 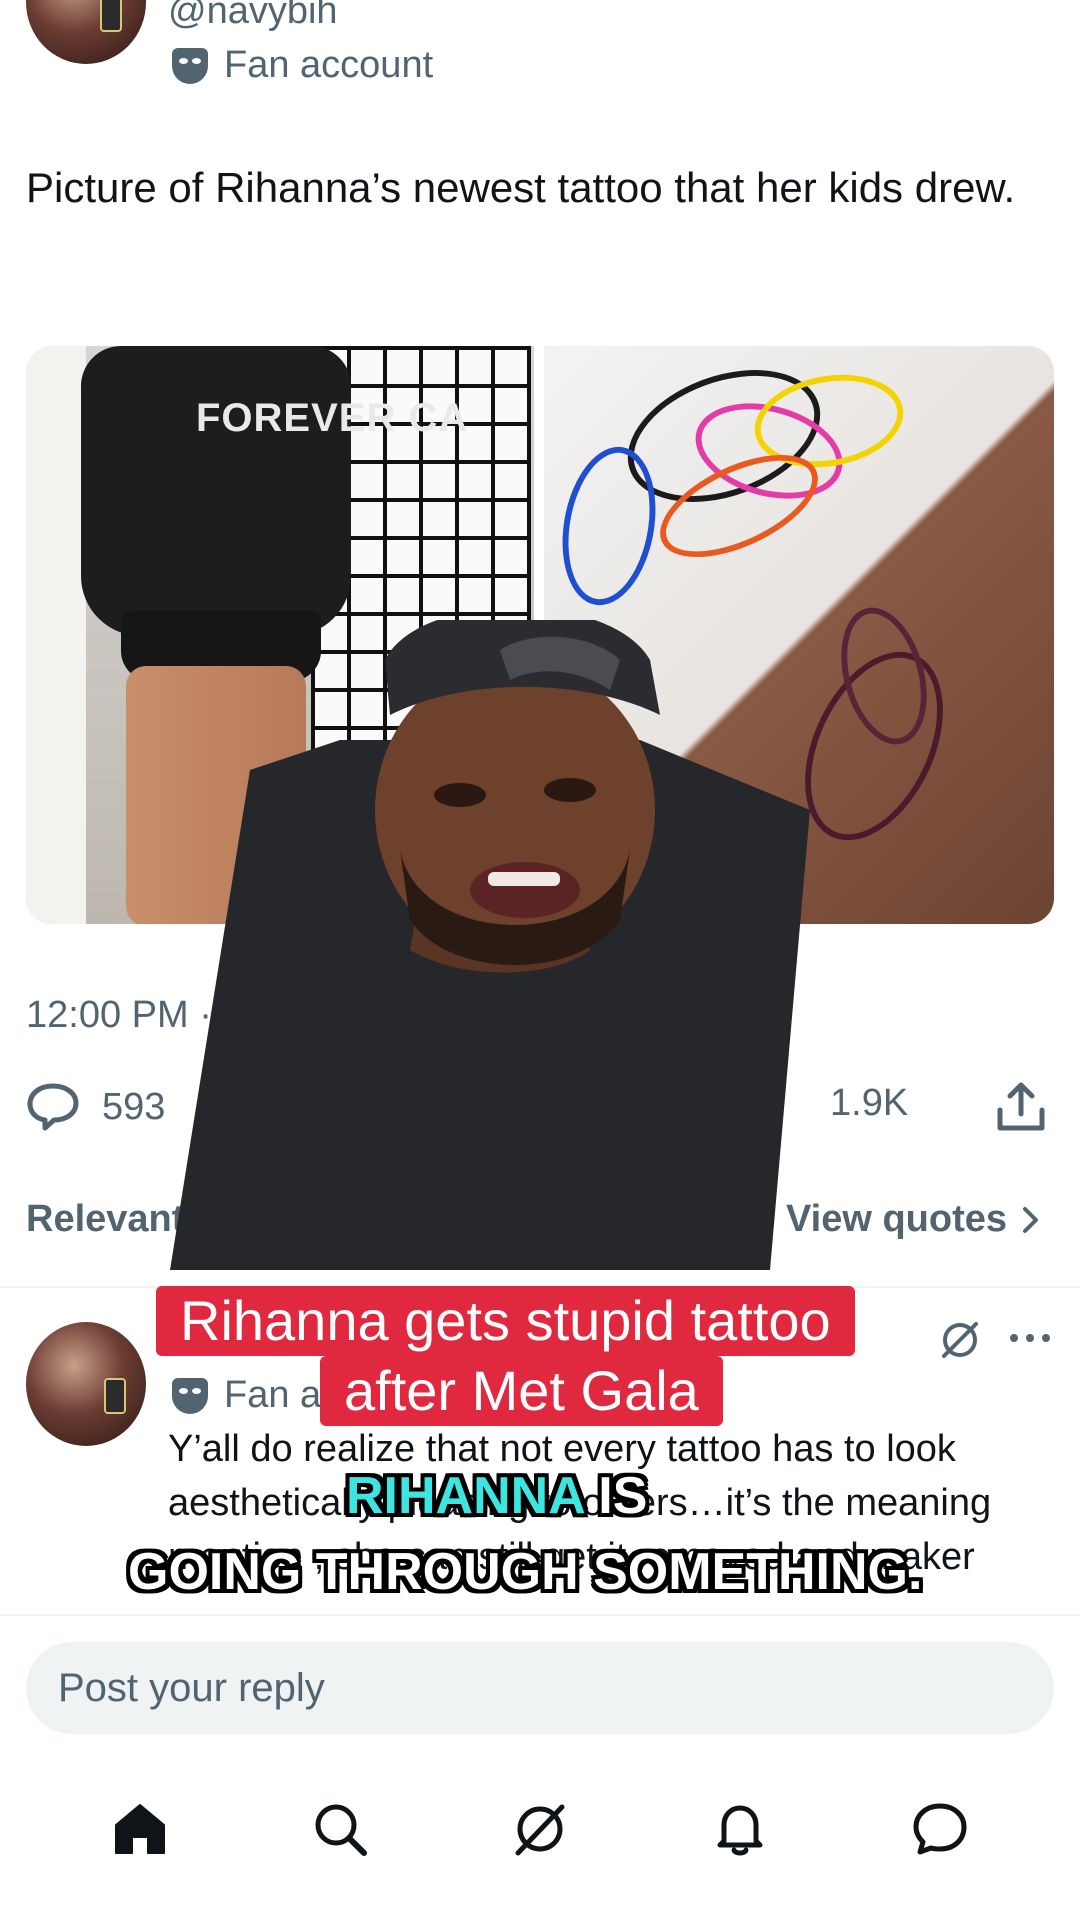 I want to click on view-quotes-link: View quotes, so click(x=913, y=1219).